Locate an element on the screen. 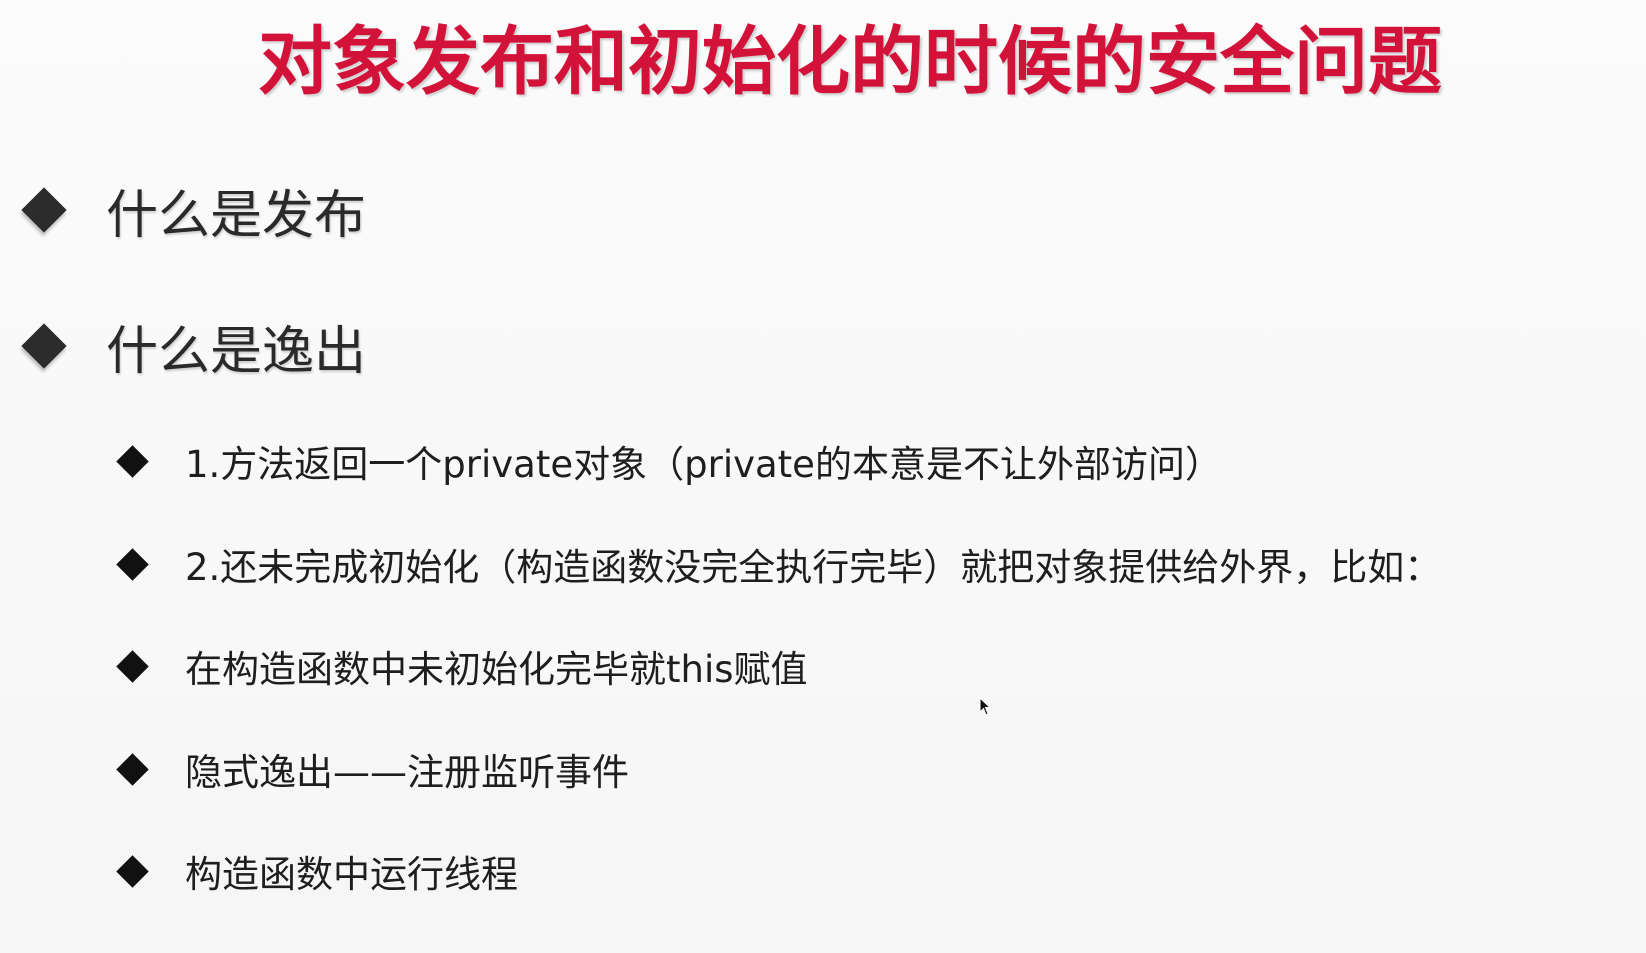  sub-point-text: 1.方法返回一个private对象（private的本意是不让外部访问） is located at coordinates (703, 464).